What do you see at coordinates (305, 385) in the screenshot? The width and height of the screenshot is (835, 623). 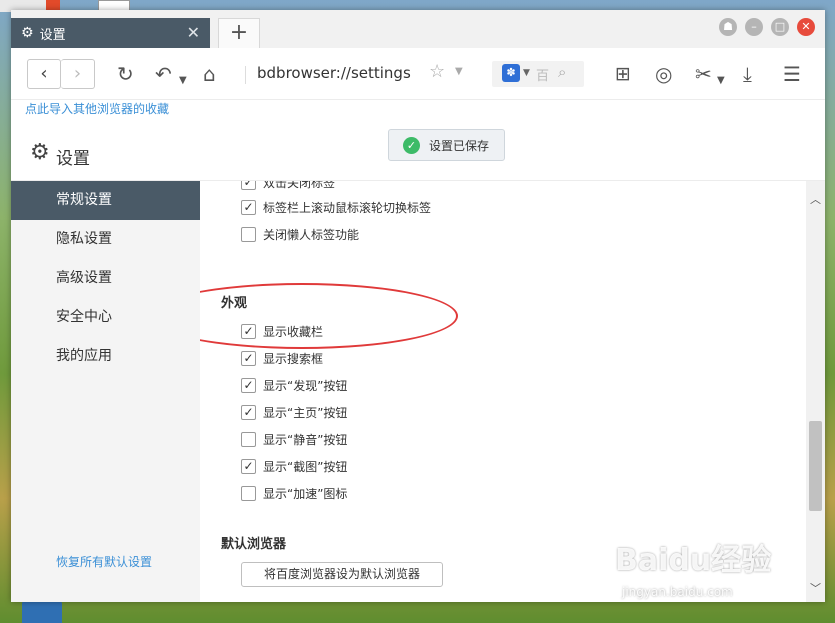 I see `option-label: 显示“发现”按钮` at bounding box center [305, 385].